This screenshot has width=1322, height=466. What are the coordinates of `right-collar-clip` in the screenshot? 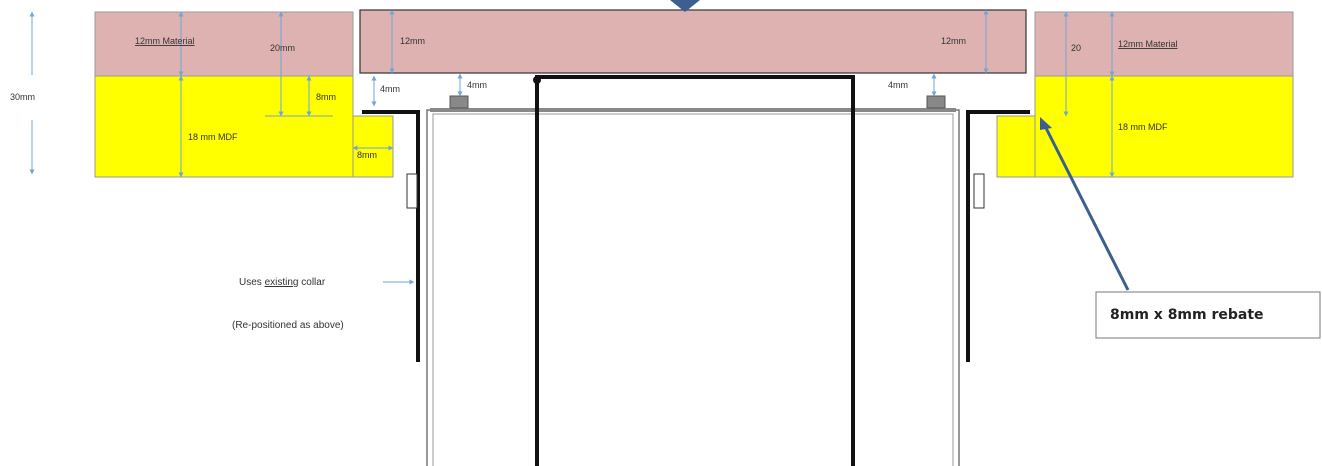 It's located at (979, 191).